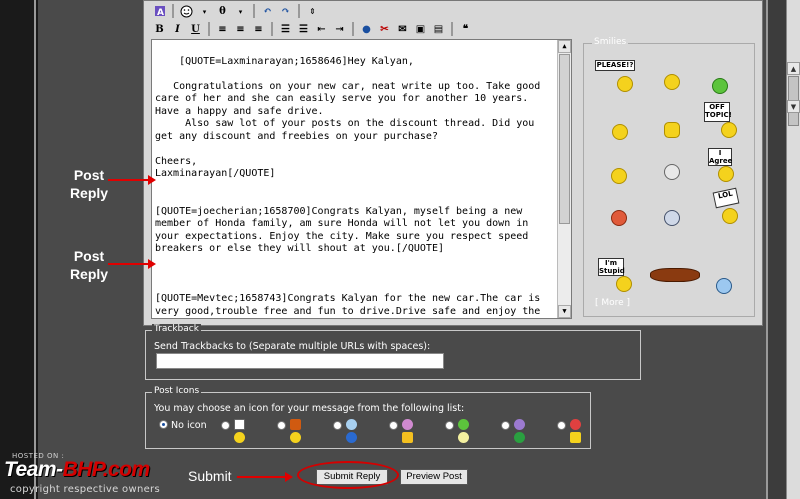 This screenshot has height=499, width=800. I want to click on video-icon: ▤, so click(438, 29).